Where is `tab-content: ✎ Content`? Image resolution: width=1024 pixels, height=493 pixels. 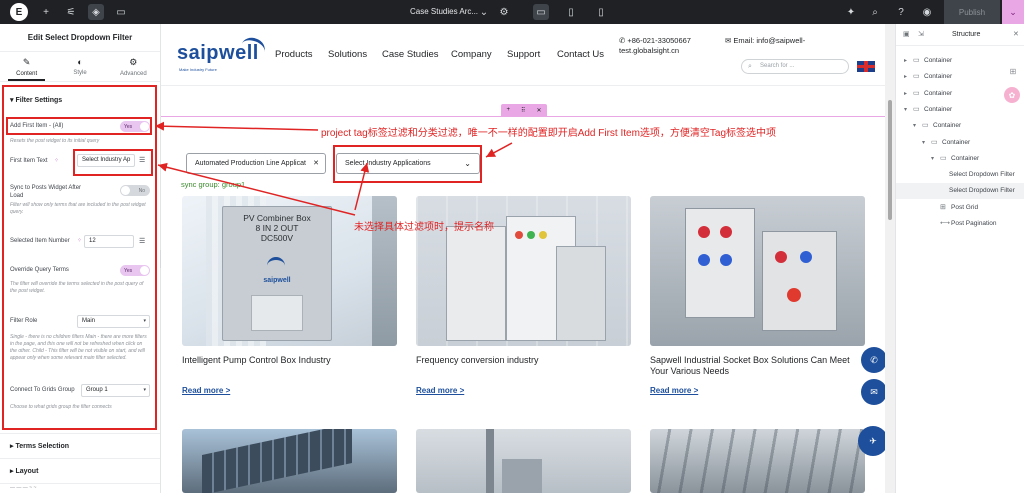 tab-content: ✎ Content is located at coordinates (26, 66).